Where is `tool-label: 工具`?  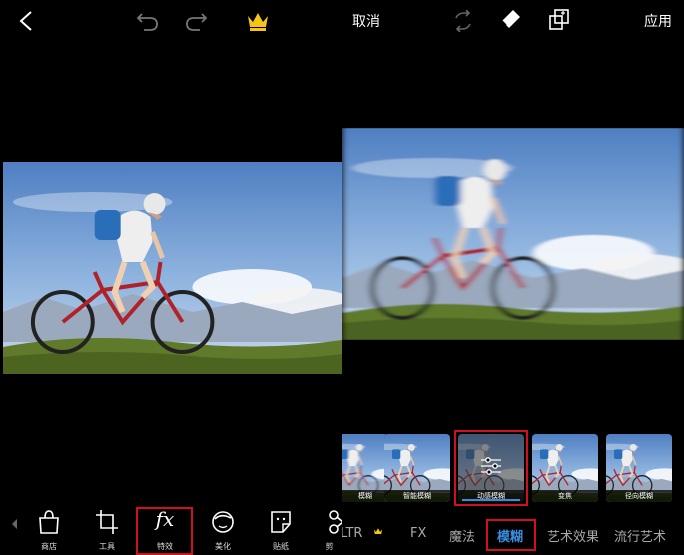
tool-label: 工具 is located at coordinates (107, 546).